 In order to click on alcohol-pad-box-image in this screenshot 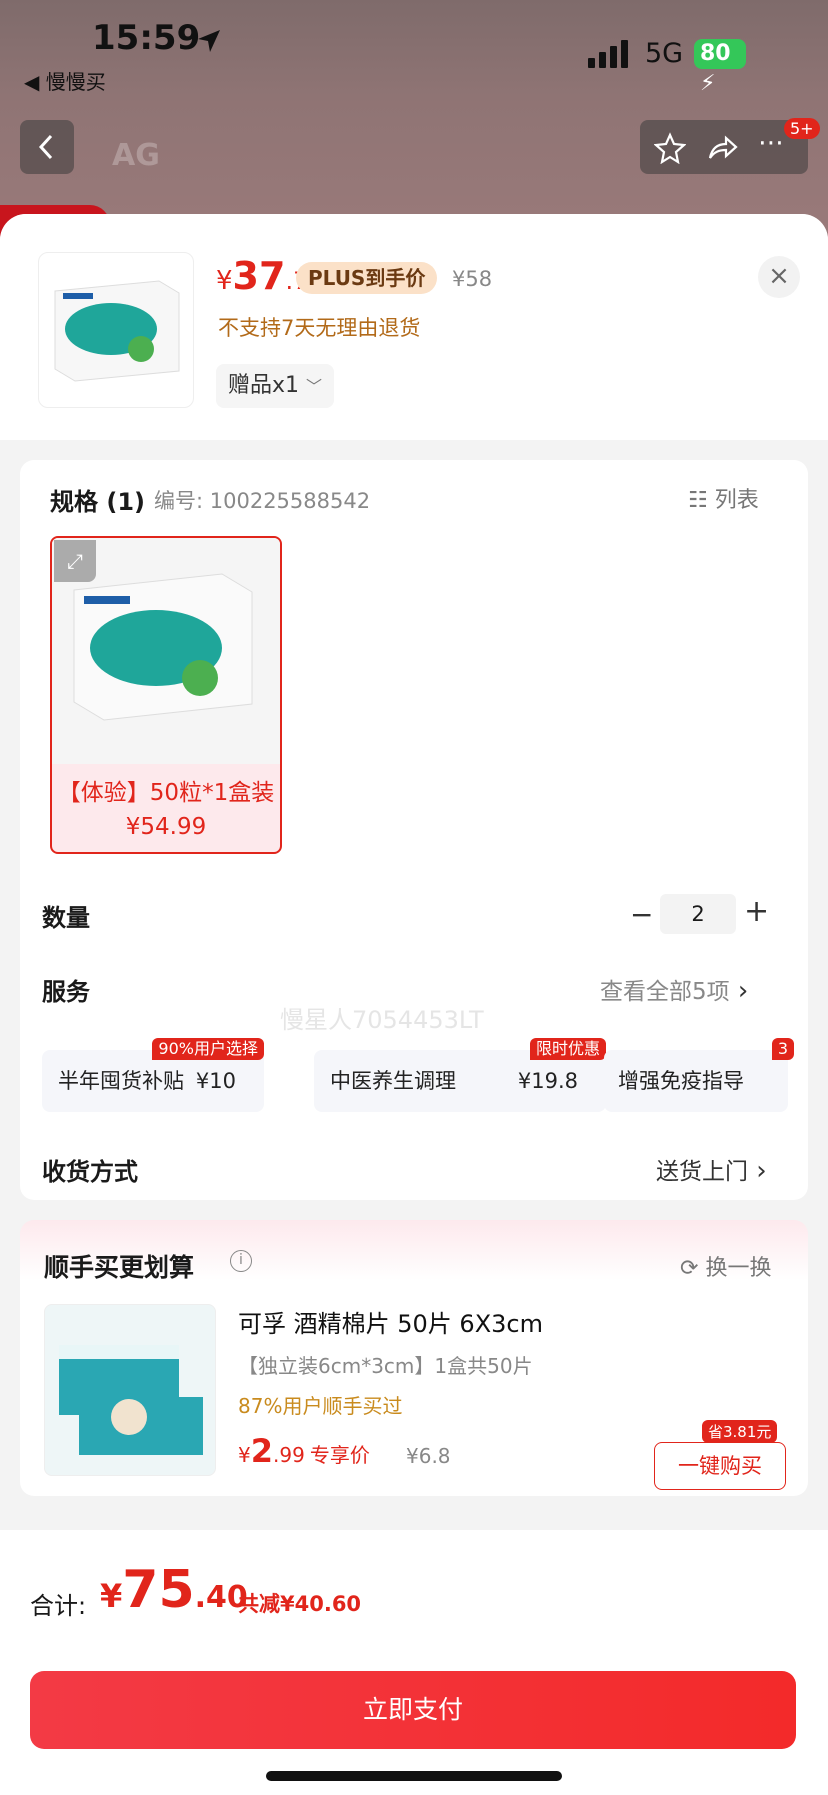, I will do `click(131, 1400)`.